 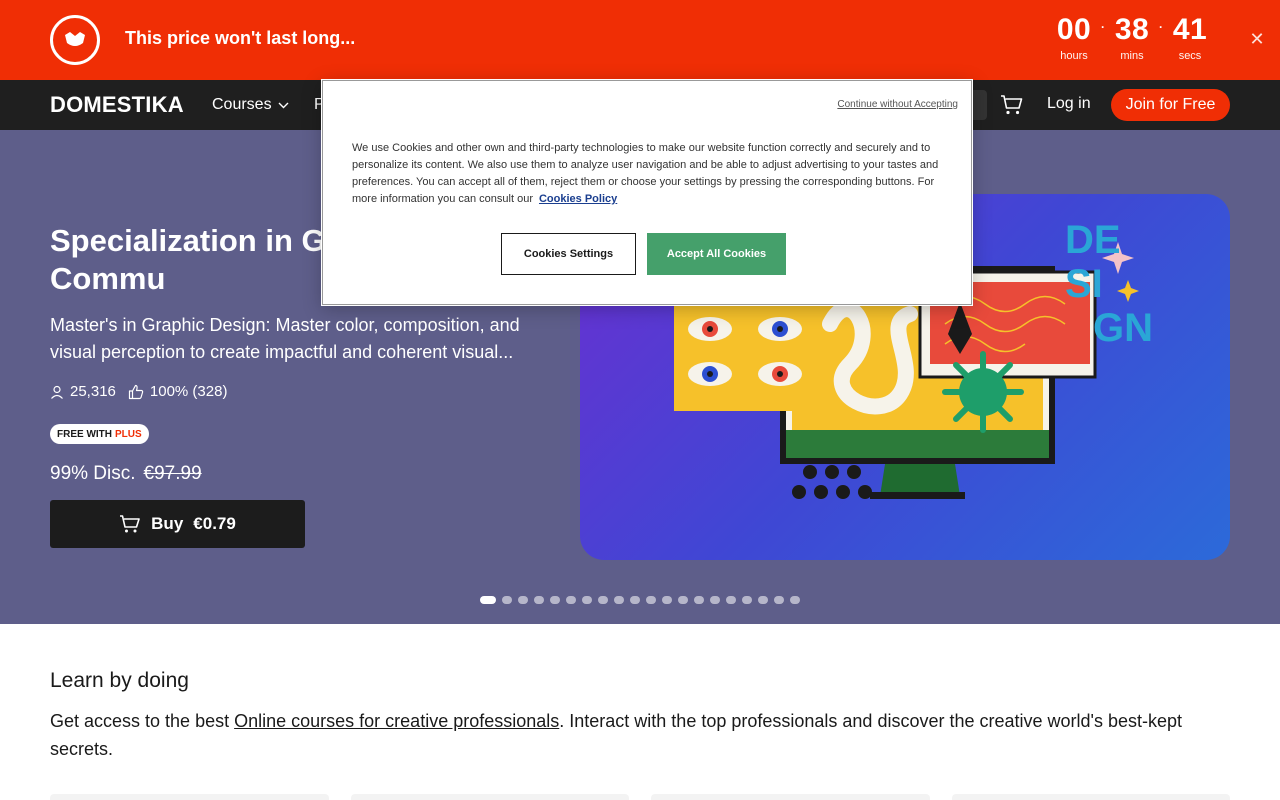 I want to click on plus-badge-prefix: FREE WITH, so click(x=84, y=434).